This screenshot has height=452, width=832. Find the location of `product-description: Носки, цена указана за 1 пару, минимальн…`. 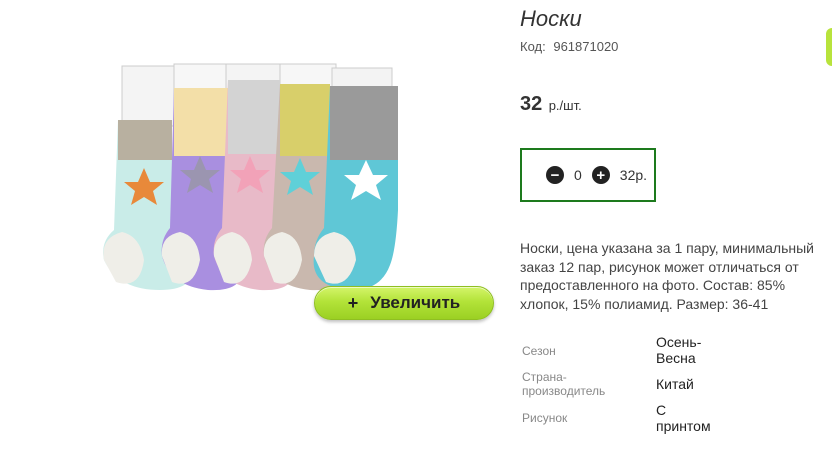

product-description: Носки, цена указана за 1 пару, минимальн… is located at coordinates (667, 276).